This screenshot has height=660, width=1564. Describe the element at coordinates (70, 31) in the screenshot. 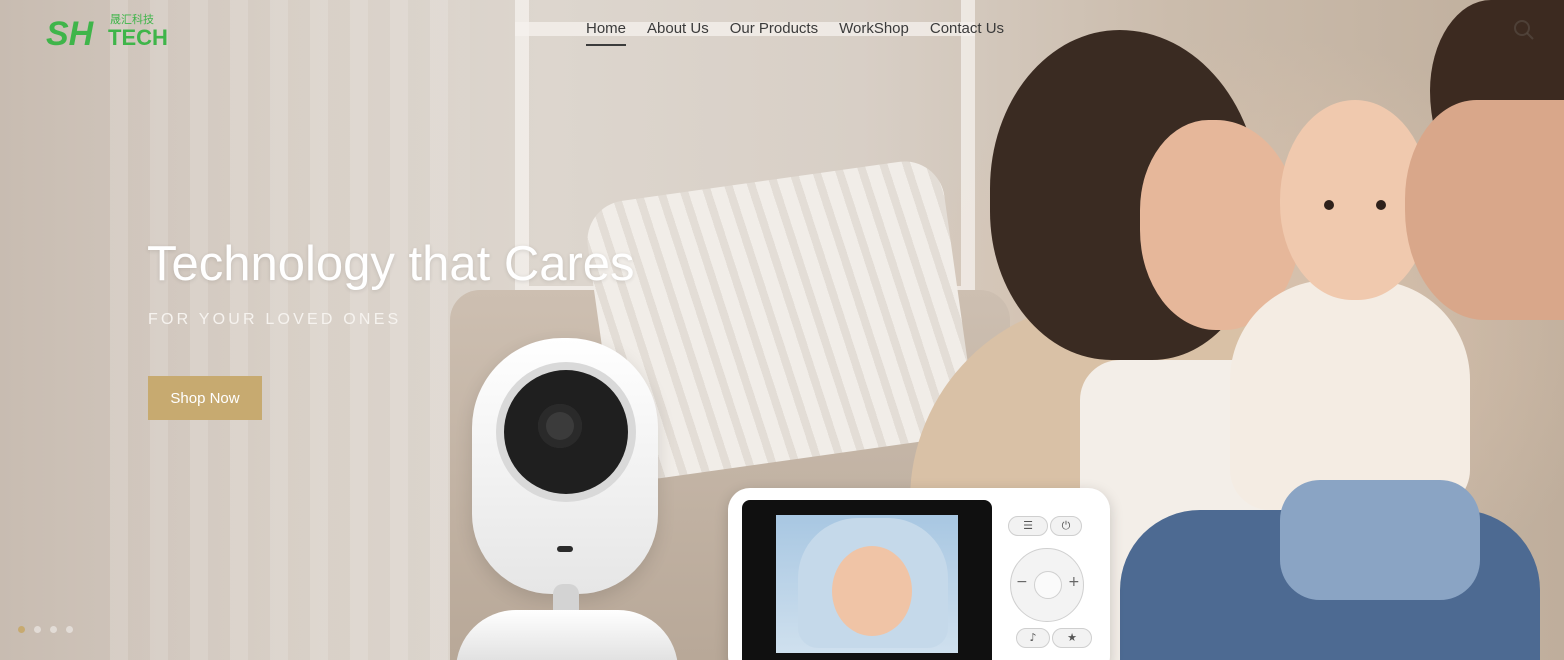

I see `logo-text: SH` at that location.